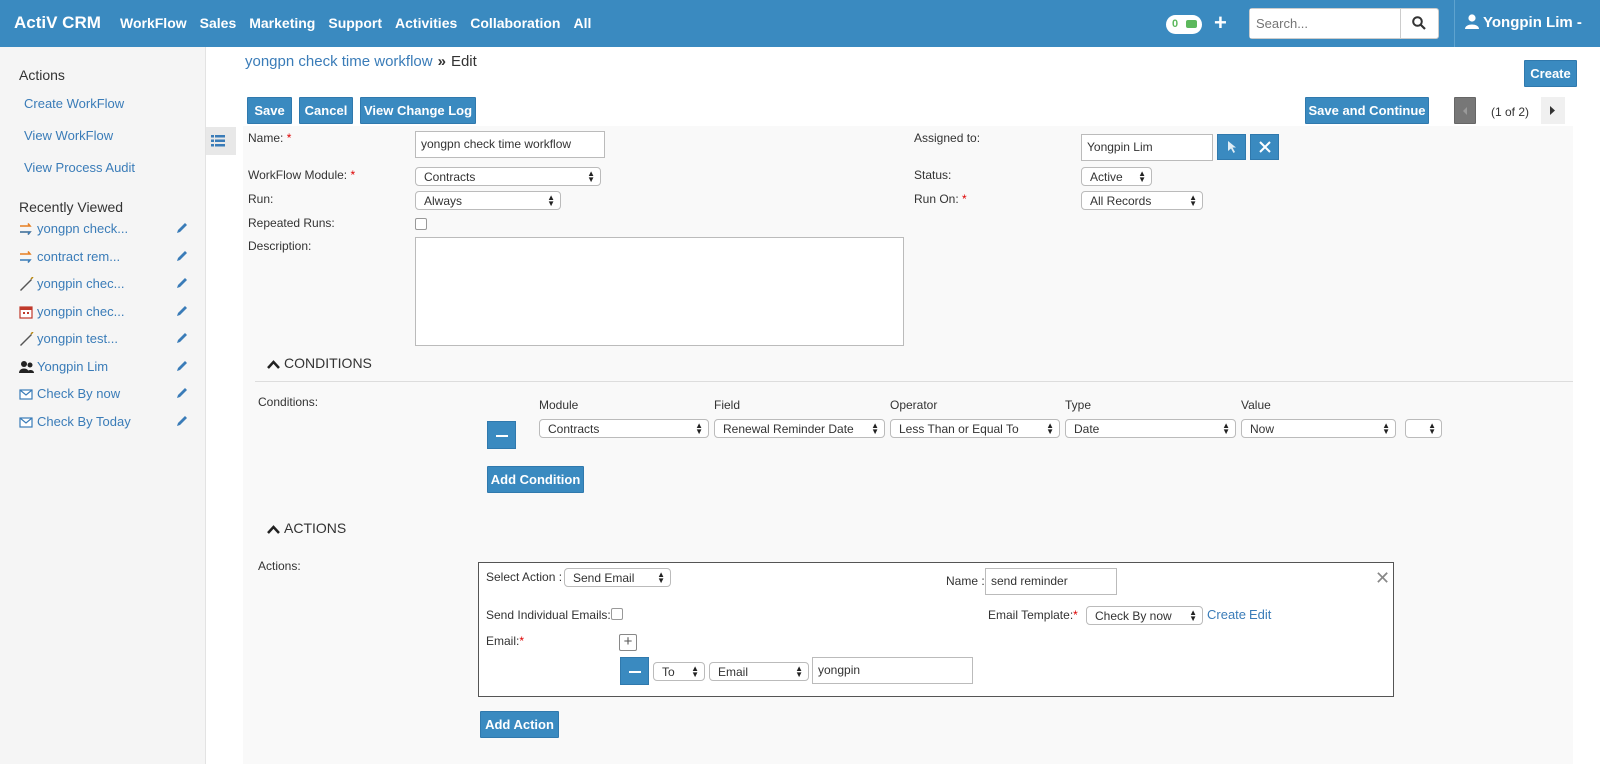 The height and width of the screenshot is (764, 1600). Describe the element at coordinates (221, 141) in the screenshot. I see `list-toggle` at that location.